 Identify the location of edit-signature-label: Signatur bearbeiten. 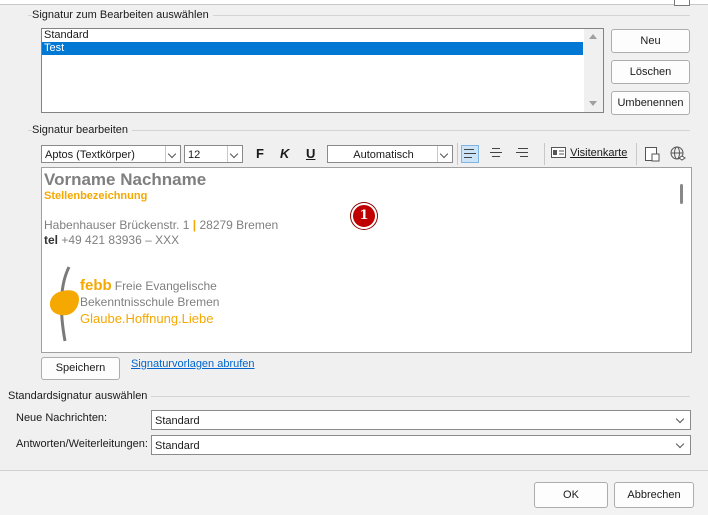
(82, 130).